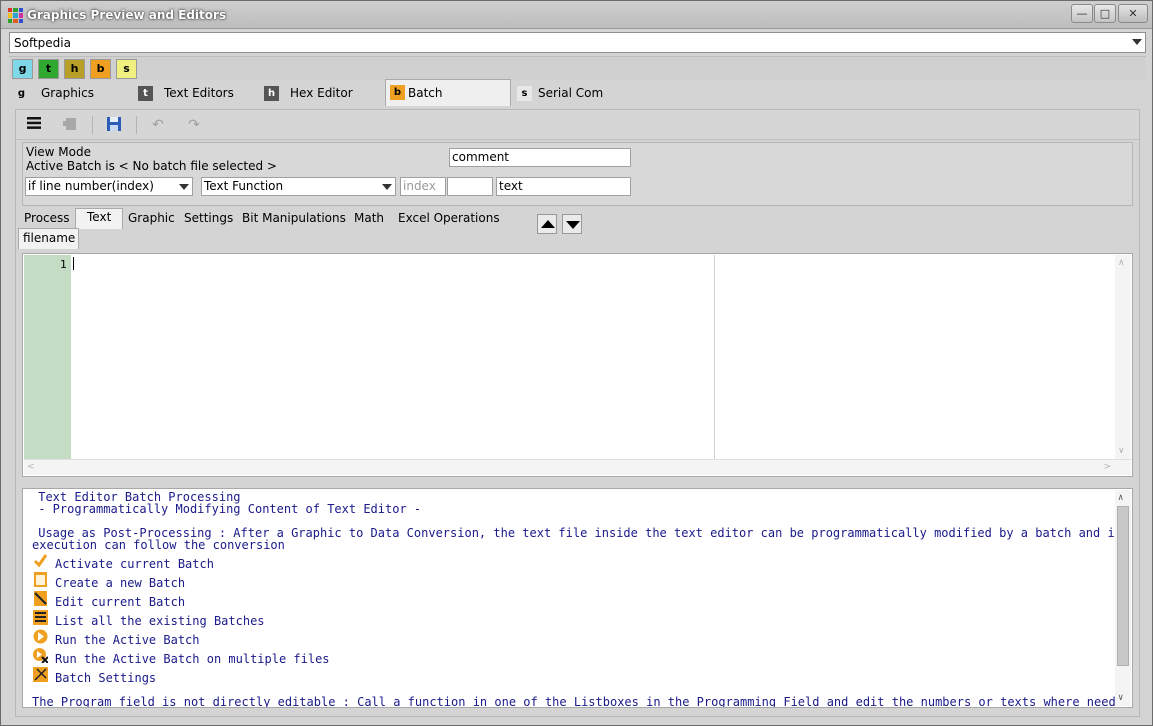 Image resolution: width=1153 pixels, height=726 pixels. Describe the element at coordinates (48, 238) in the screenshot. I see `tab-filename: filename` at that location.